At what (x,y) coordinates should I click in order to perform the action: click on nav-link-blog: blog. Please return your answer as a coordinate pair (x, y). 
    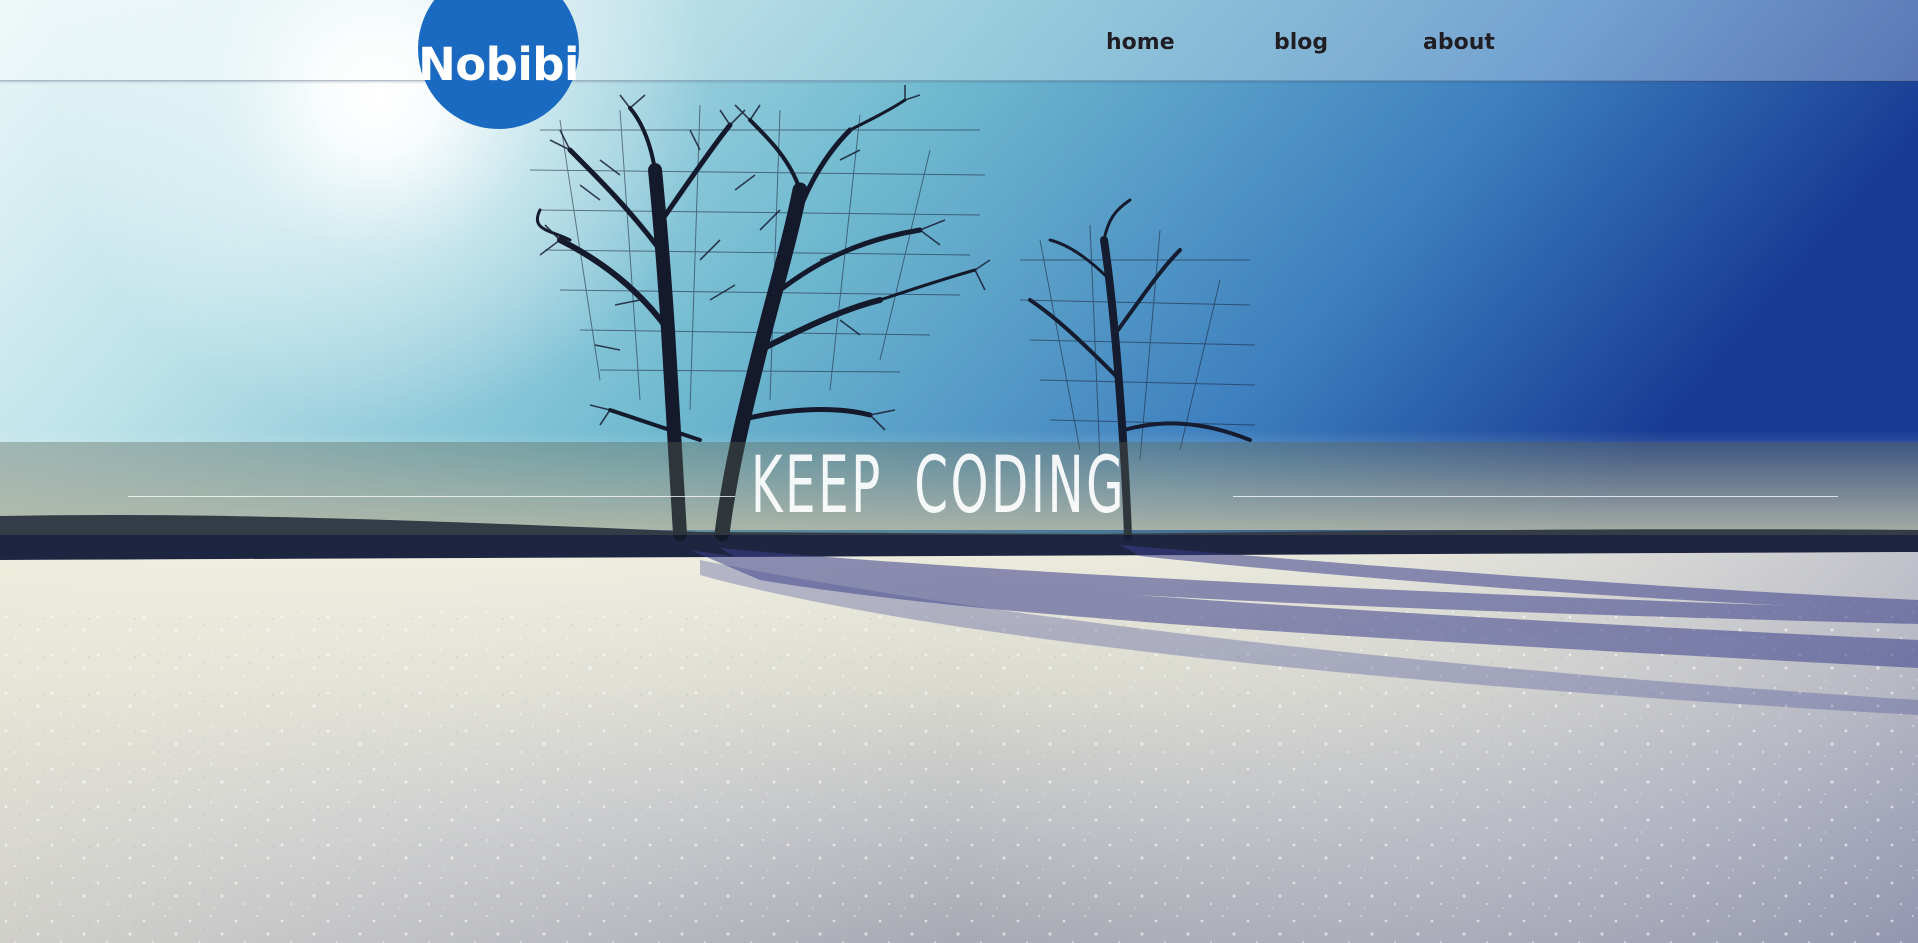
    Looking at the image, I should click on (1301, 42).